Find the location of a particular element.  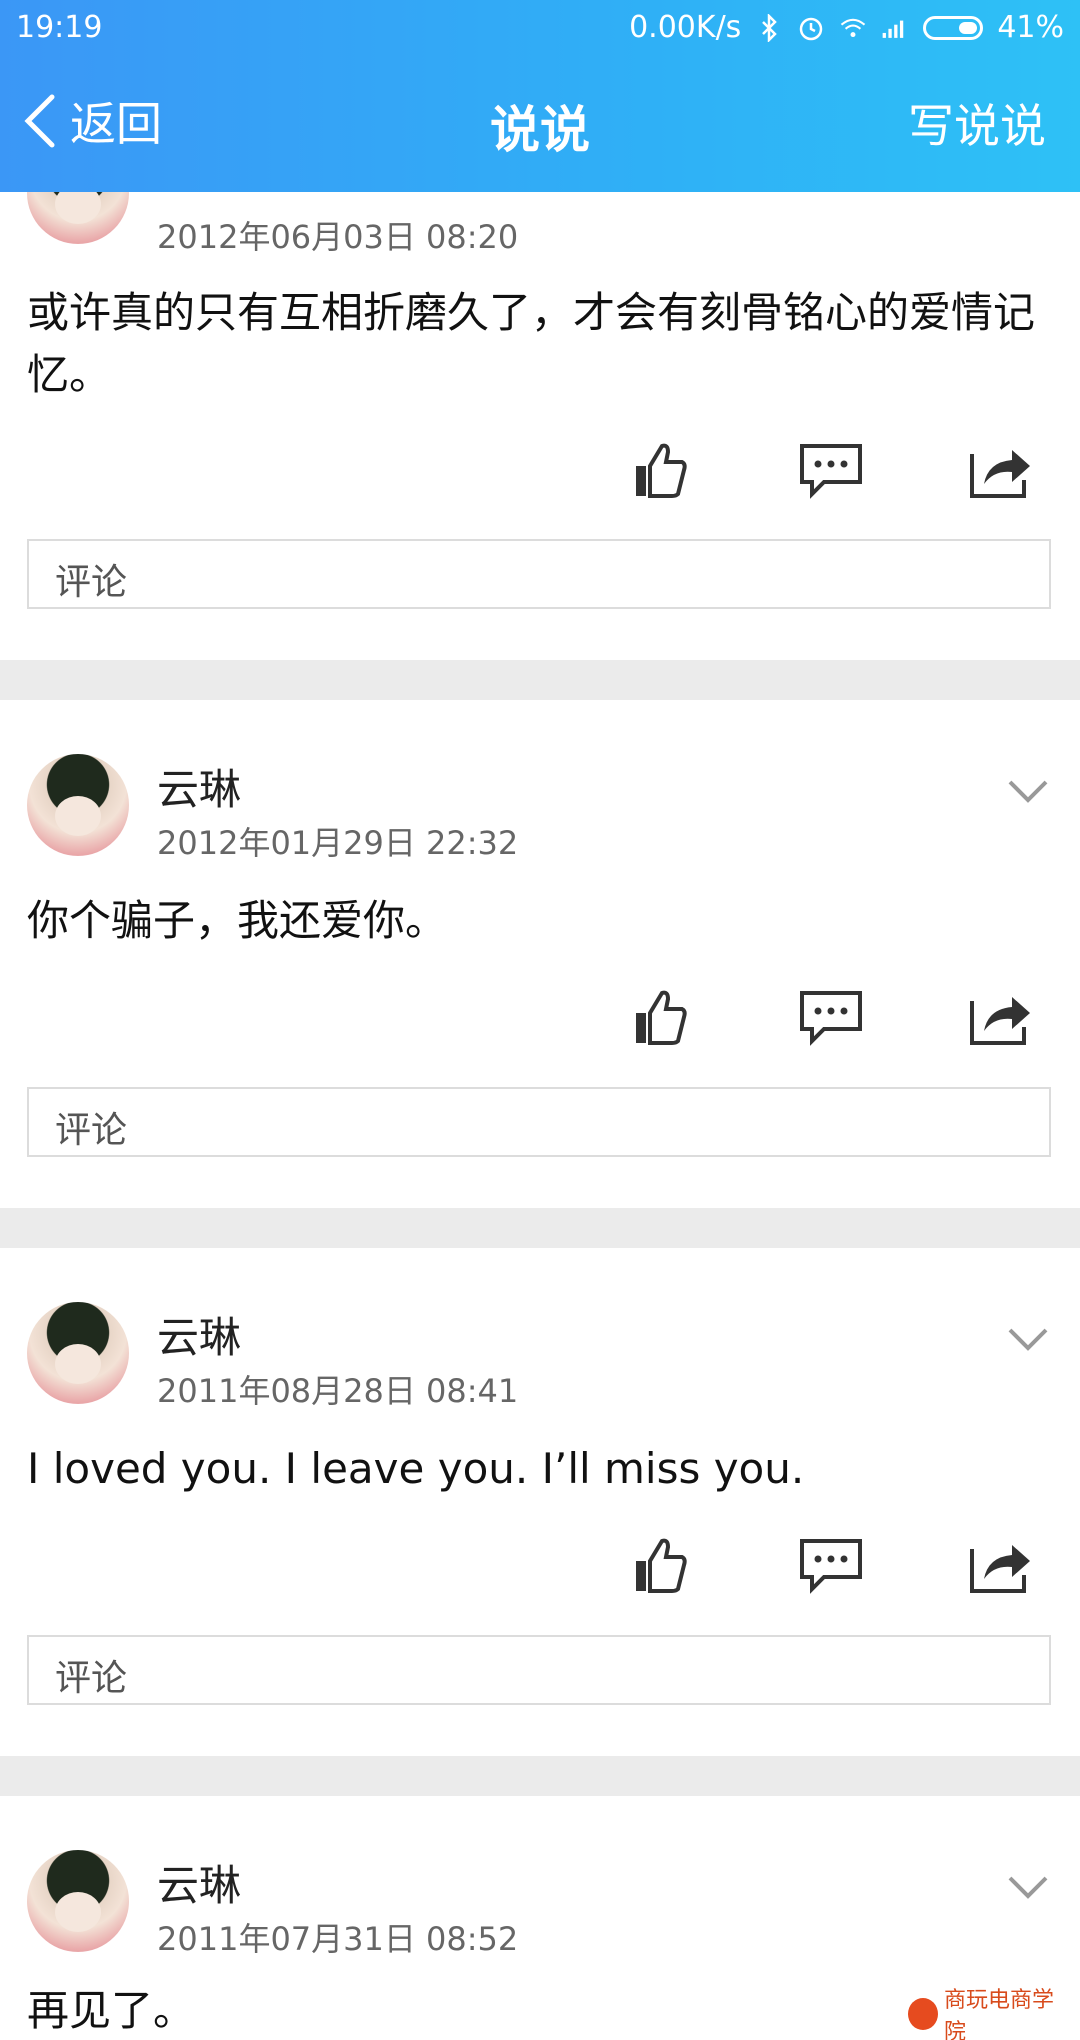

post-date: 2012年01月29日 22:32 is located at coordinates (338, 843).